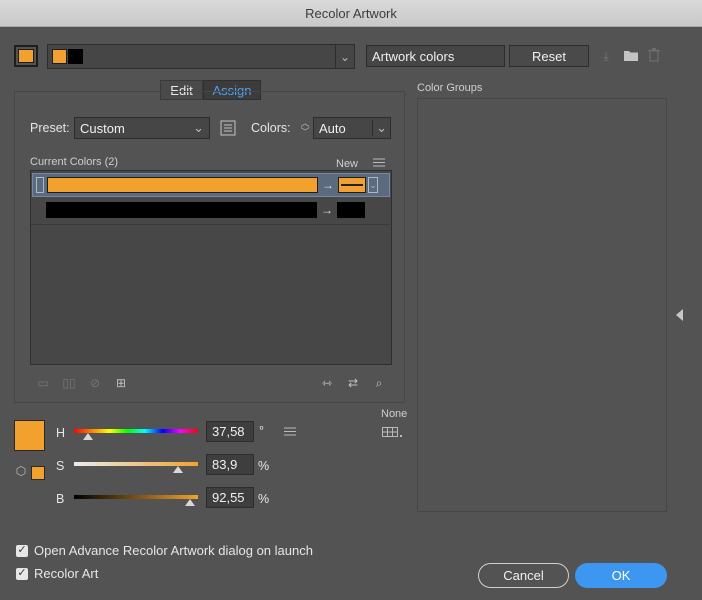  Describe the element at coordinates (59, 56) in the screenshot. I see `dropdown-swatch-orange` at that location.